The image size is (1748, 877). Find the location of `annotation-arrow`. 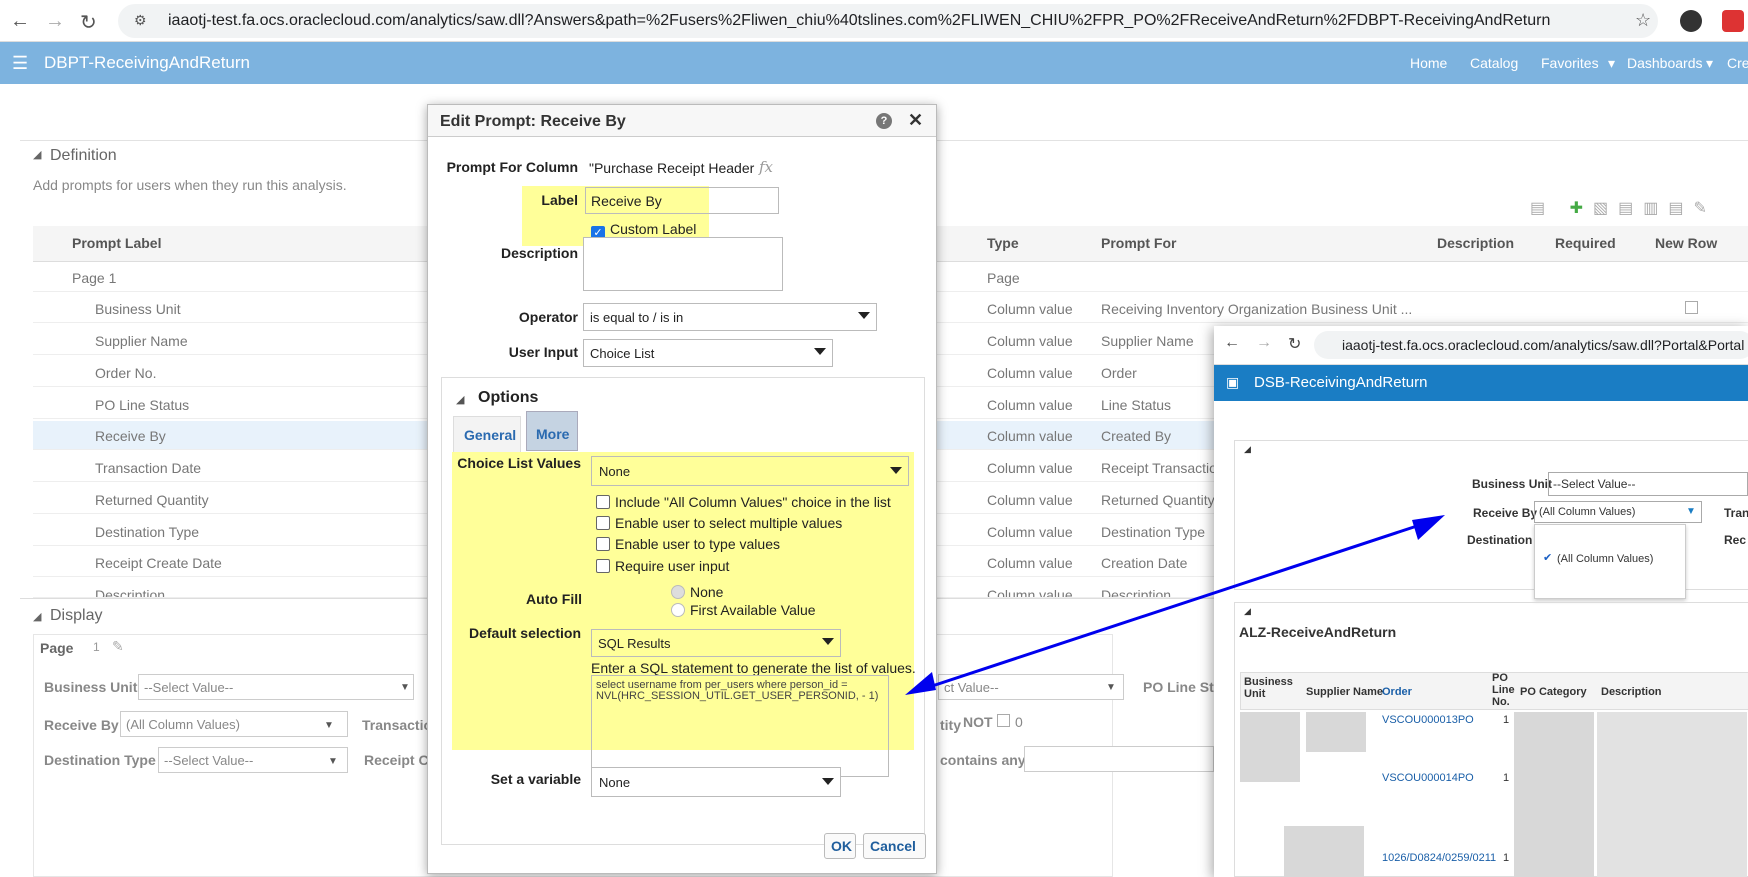

annotation-arrow is located at coordinates (1175, 605).